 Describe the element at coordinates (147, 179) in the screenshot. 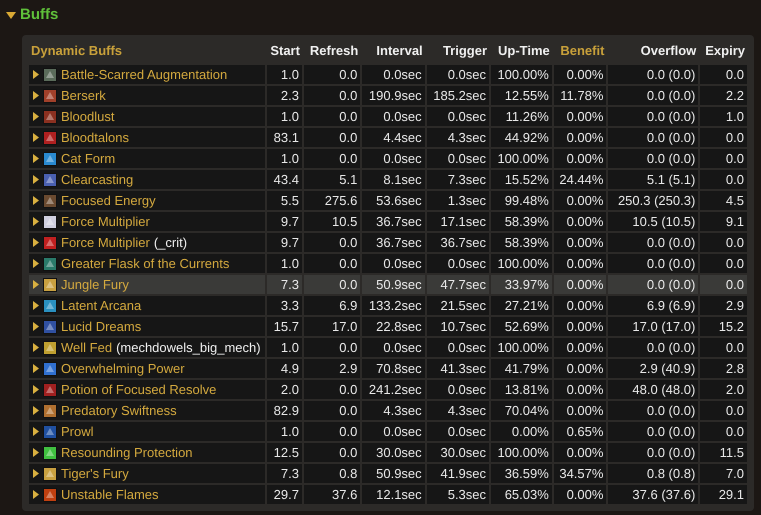

I see `buff-name-cell: Clearcasting` at that location.